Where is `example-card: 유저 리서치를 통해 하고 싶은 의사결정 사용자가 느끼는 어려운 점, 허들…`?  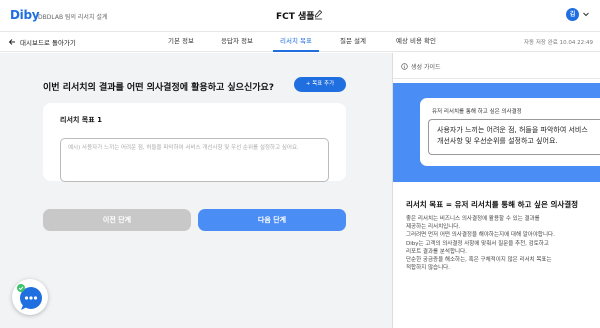 example-card: 유저 리서치를 통해 하고 싶은 의사결정 사용자가 느끼는 어려운 점, 허들… is located at coordinates (510, 132).